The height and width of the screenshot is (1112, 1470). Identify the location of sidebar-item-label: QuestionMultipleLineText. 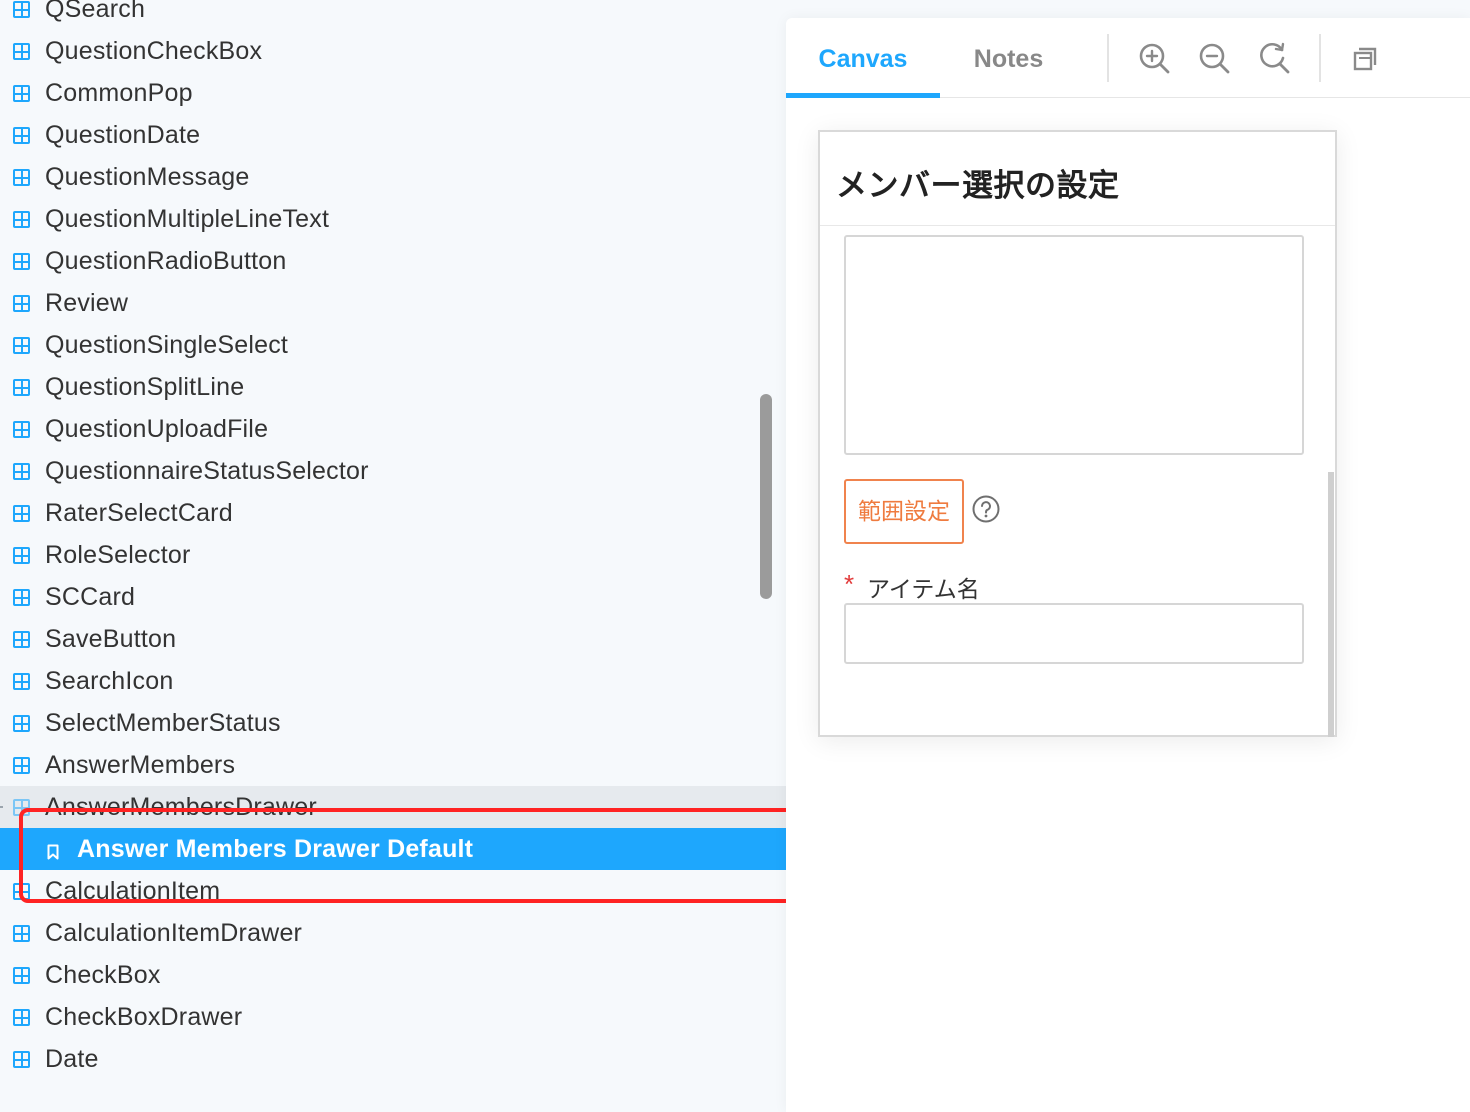
(187, 219).